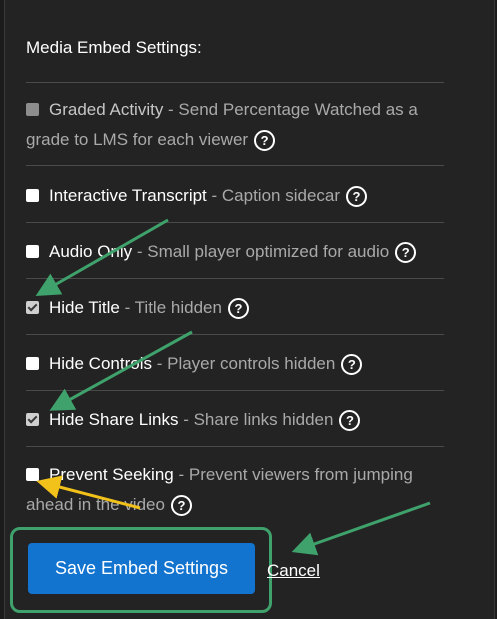 The height and width of the screenshot is (619, 497). Describe the element at coordinates (256, 419) in the screenshot. I see `option-description: - Share links hidden` at that location.